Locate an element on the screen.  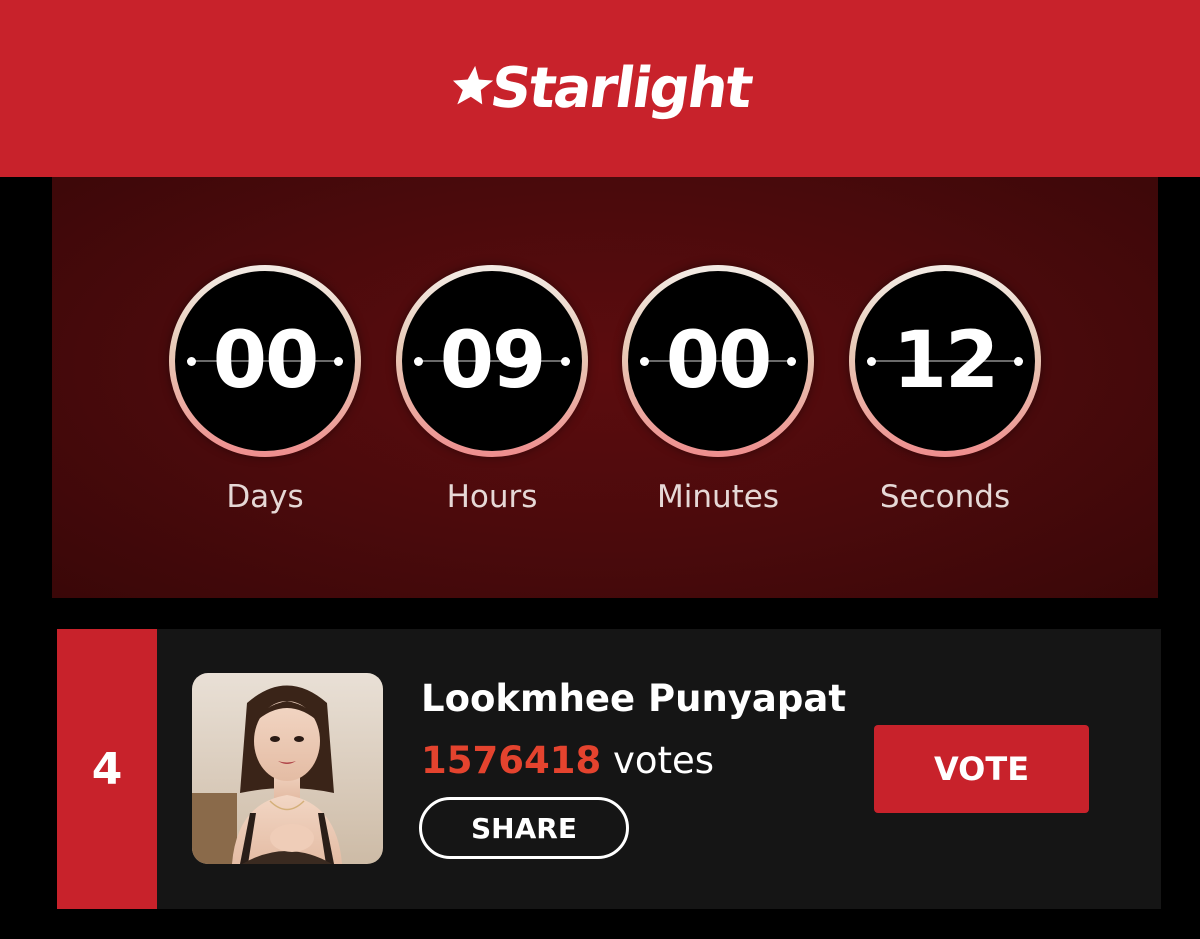
days-value: 00 is located at coordinates (266, 361).